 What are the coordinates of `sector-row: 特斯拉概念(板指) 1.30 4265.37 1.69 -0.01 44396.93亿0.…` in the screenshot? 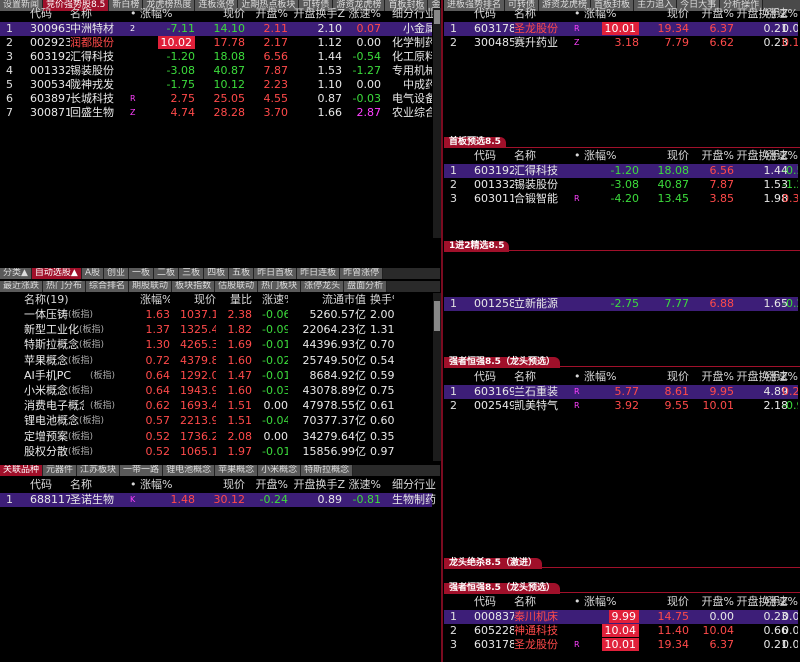 It's located at (216, 345).